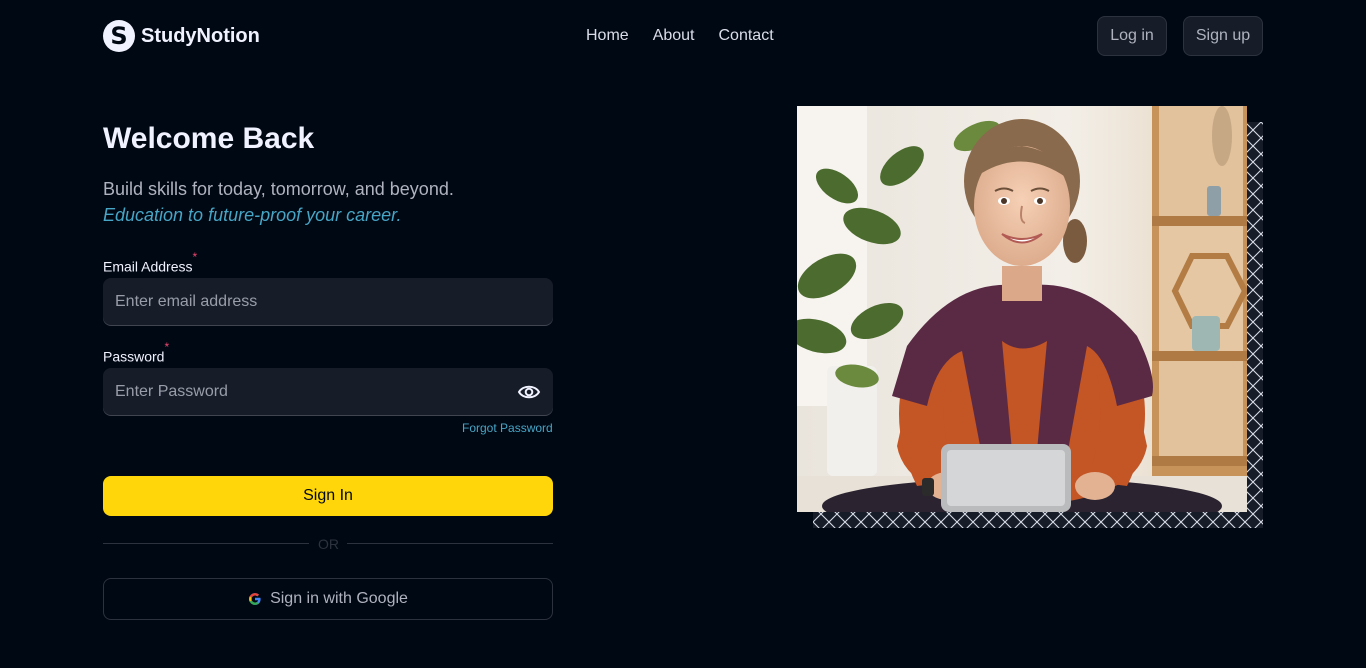 The width and height of the screenshot is (1366, 668). I want to click on google-signin-label: Sign in with Google, so click(339, 598).